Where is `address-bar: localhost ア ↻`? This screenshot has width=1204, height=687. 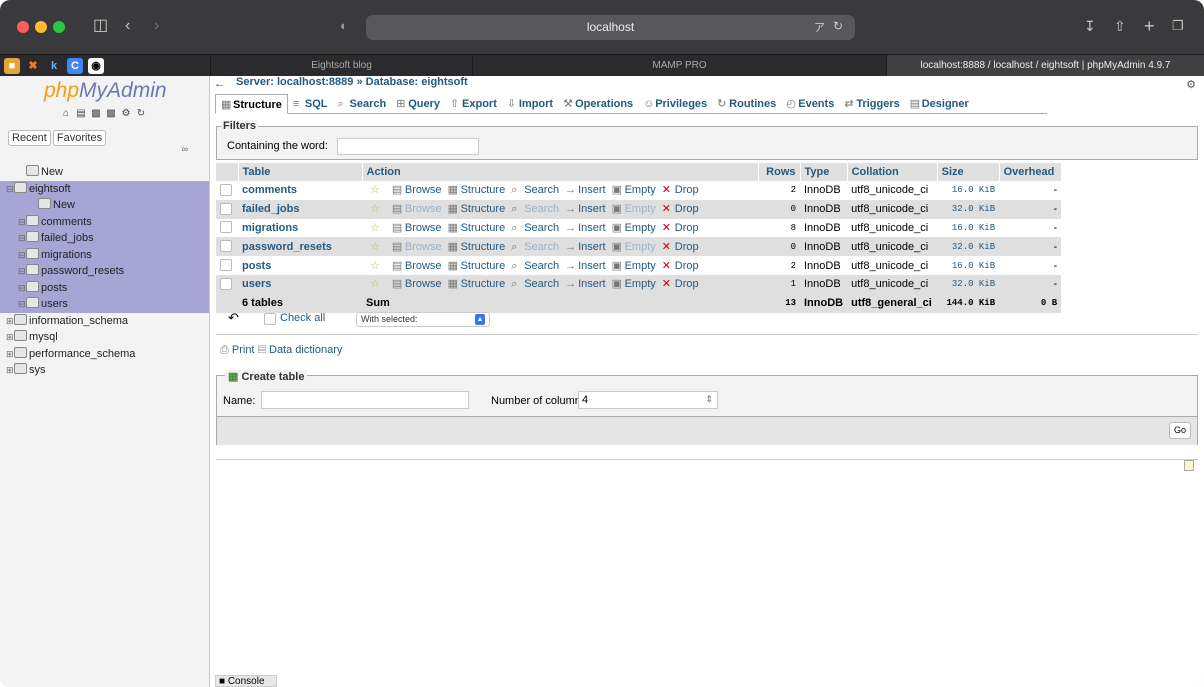 address-bar: localhost ア ↻ is located at coordinates (610, 27).